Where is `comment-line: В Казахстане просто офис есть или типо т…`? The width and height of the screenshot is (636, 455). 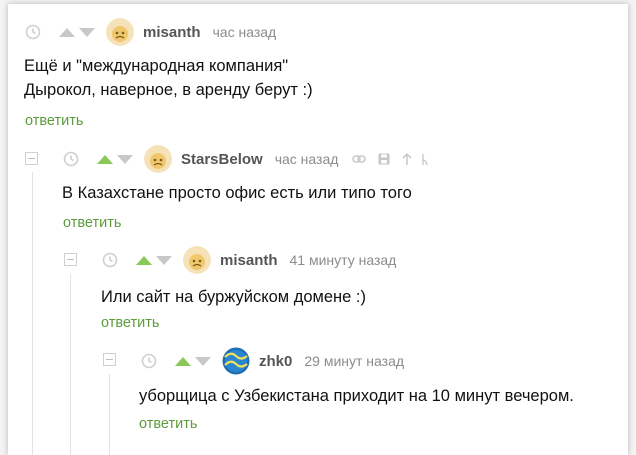 comment-line: В Казахстане просто офис есть или типо т… is located at coordinates (237, 193).